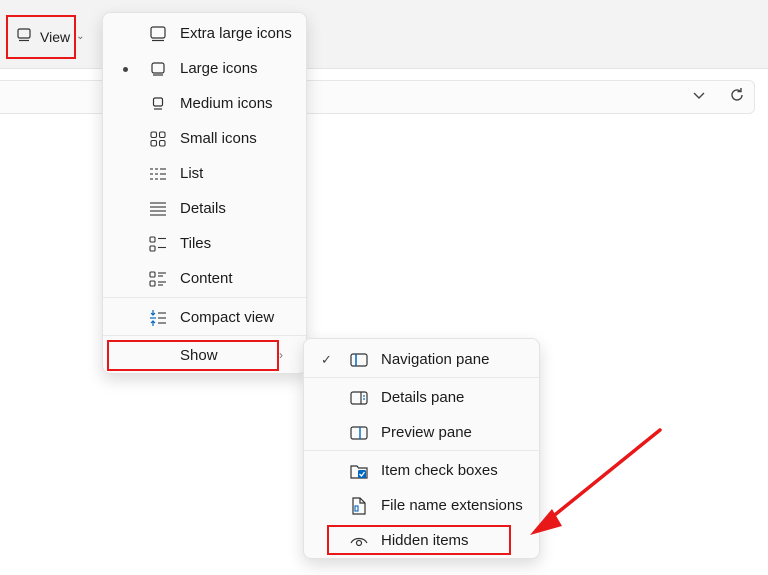  I want to click on annotation-arrow-icon, so click(596, 481).